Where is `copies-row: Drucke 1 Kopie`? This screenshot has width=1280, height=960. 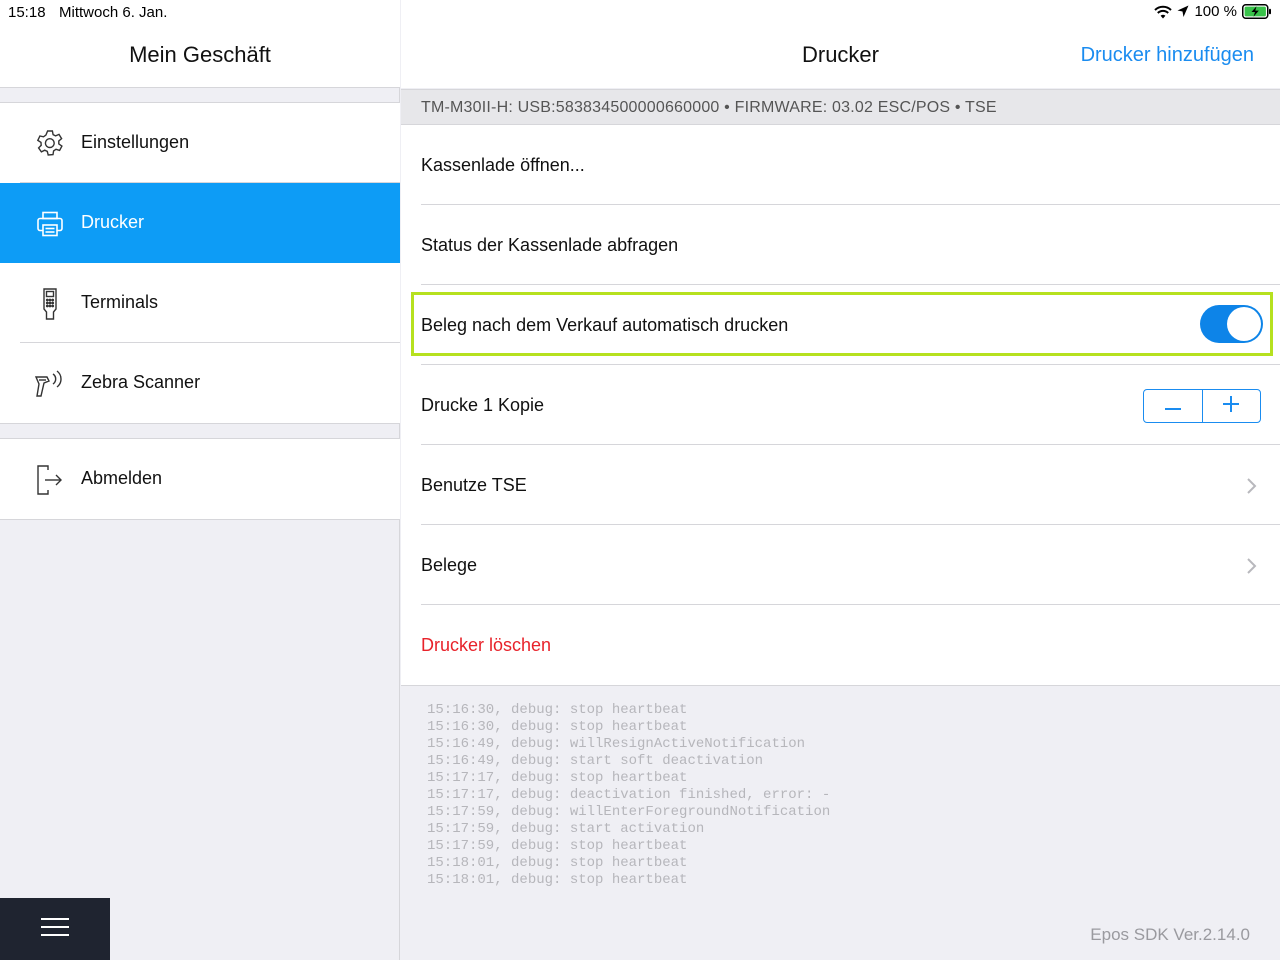 copies-row: Drucke 1 Kopie is located at coordinates (840, 405).